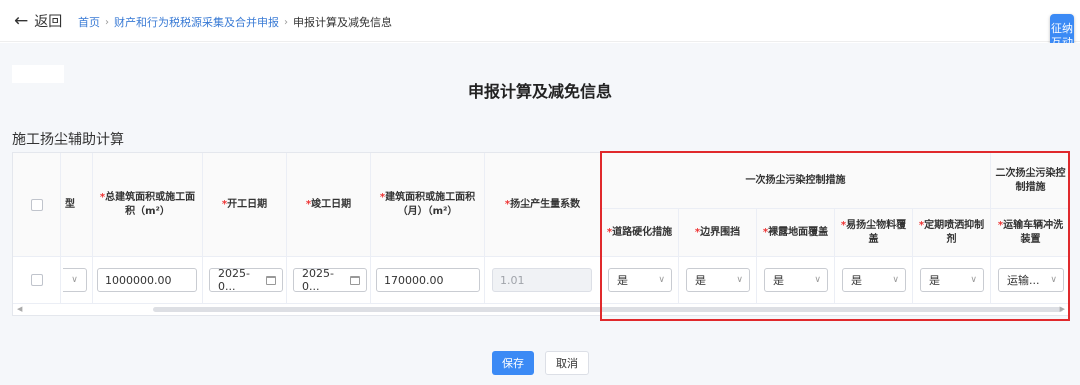 The image size is (1080, 385). What do you see at coordinates (247, 204) in the screenshot?
I see `header-start-date-label: 开工日期` at bounding box center [247, 204].